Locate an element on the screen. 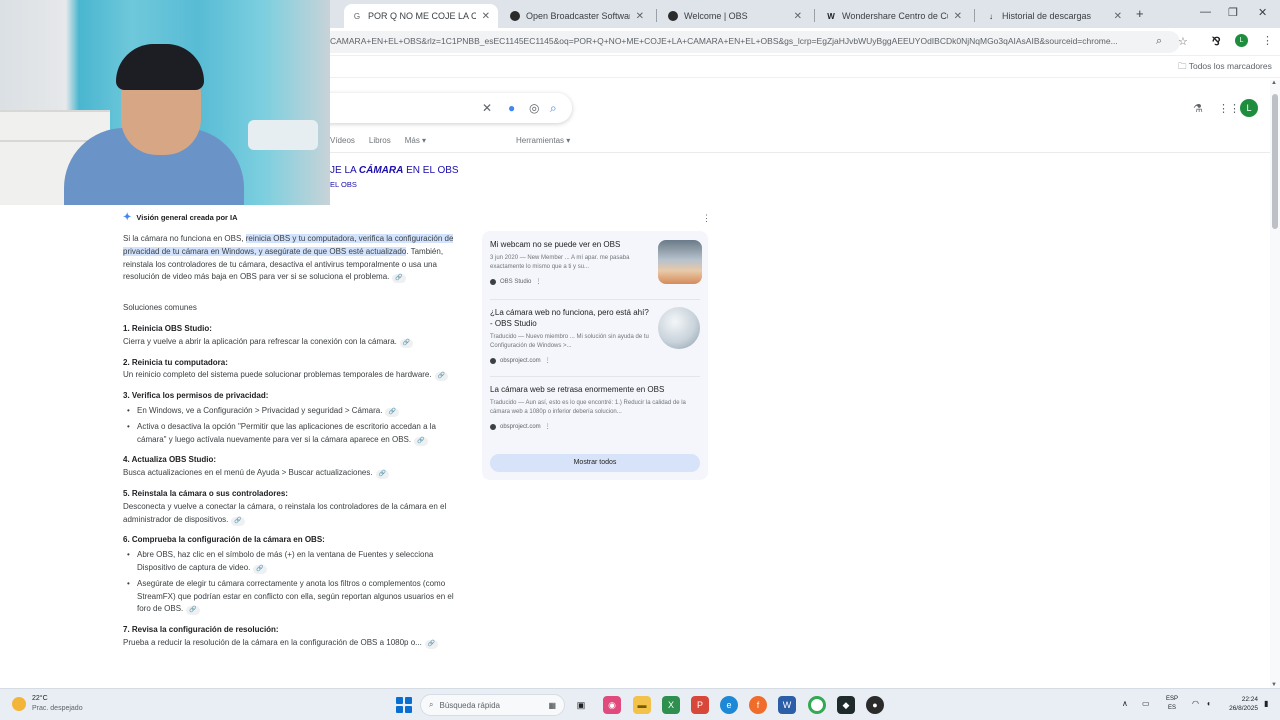 This screenshot has height=720, width=1280. search-highlight-icon: ▦ is located at coordinates (552, 705).